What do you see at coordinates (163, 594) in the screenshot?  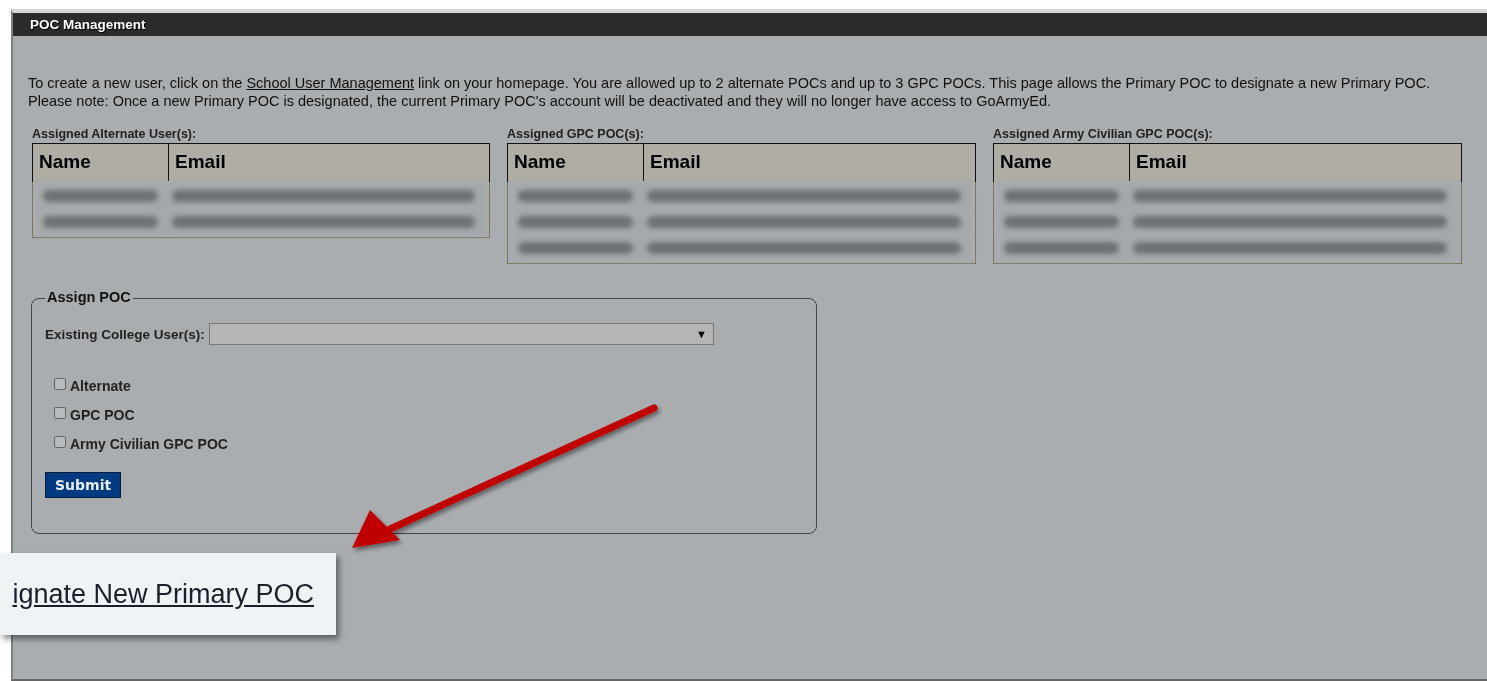 I see `designate-primary-poc-link: ignate New Primary POC` at bounding box center [163, 594].